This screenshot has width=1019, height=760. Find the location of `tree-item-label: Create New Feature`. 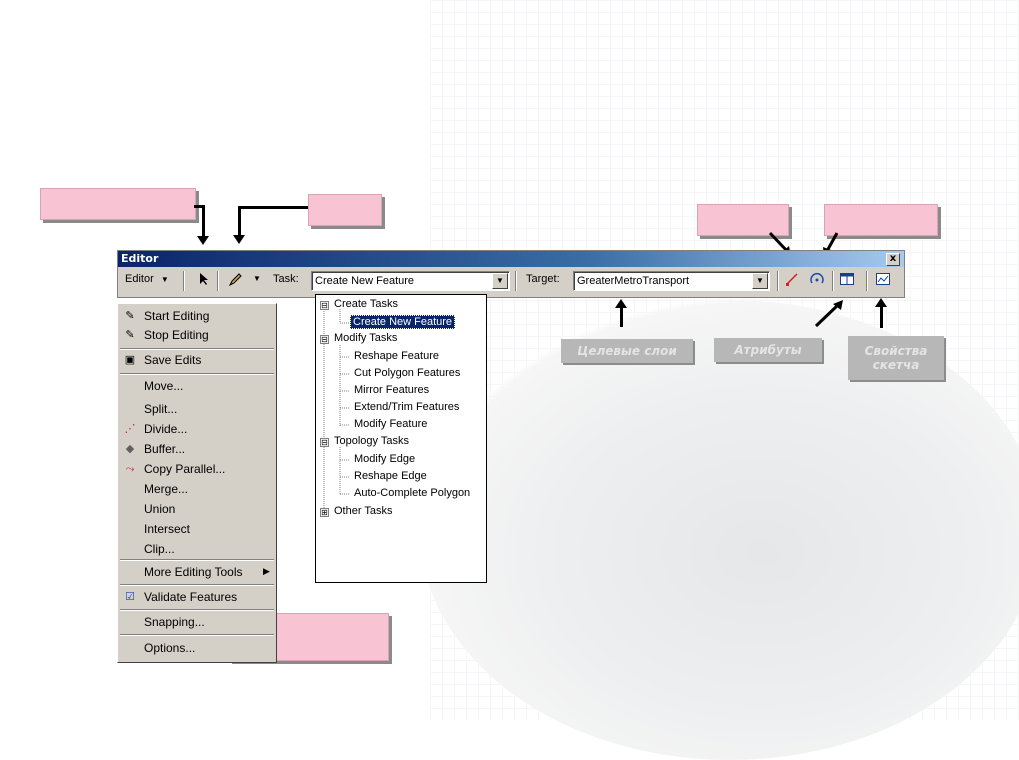

tree-item-label: Create New Feature is located at coordinates (403, 322).